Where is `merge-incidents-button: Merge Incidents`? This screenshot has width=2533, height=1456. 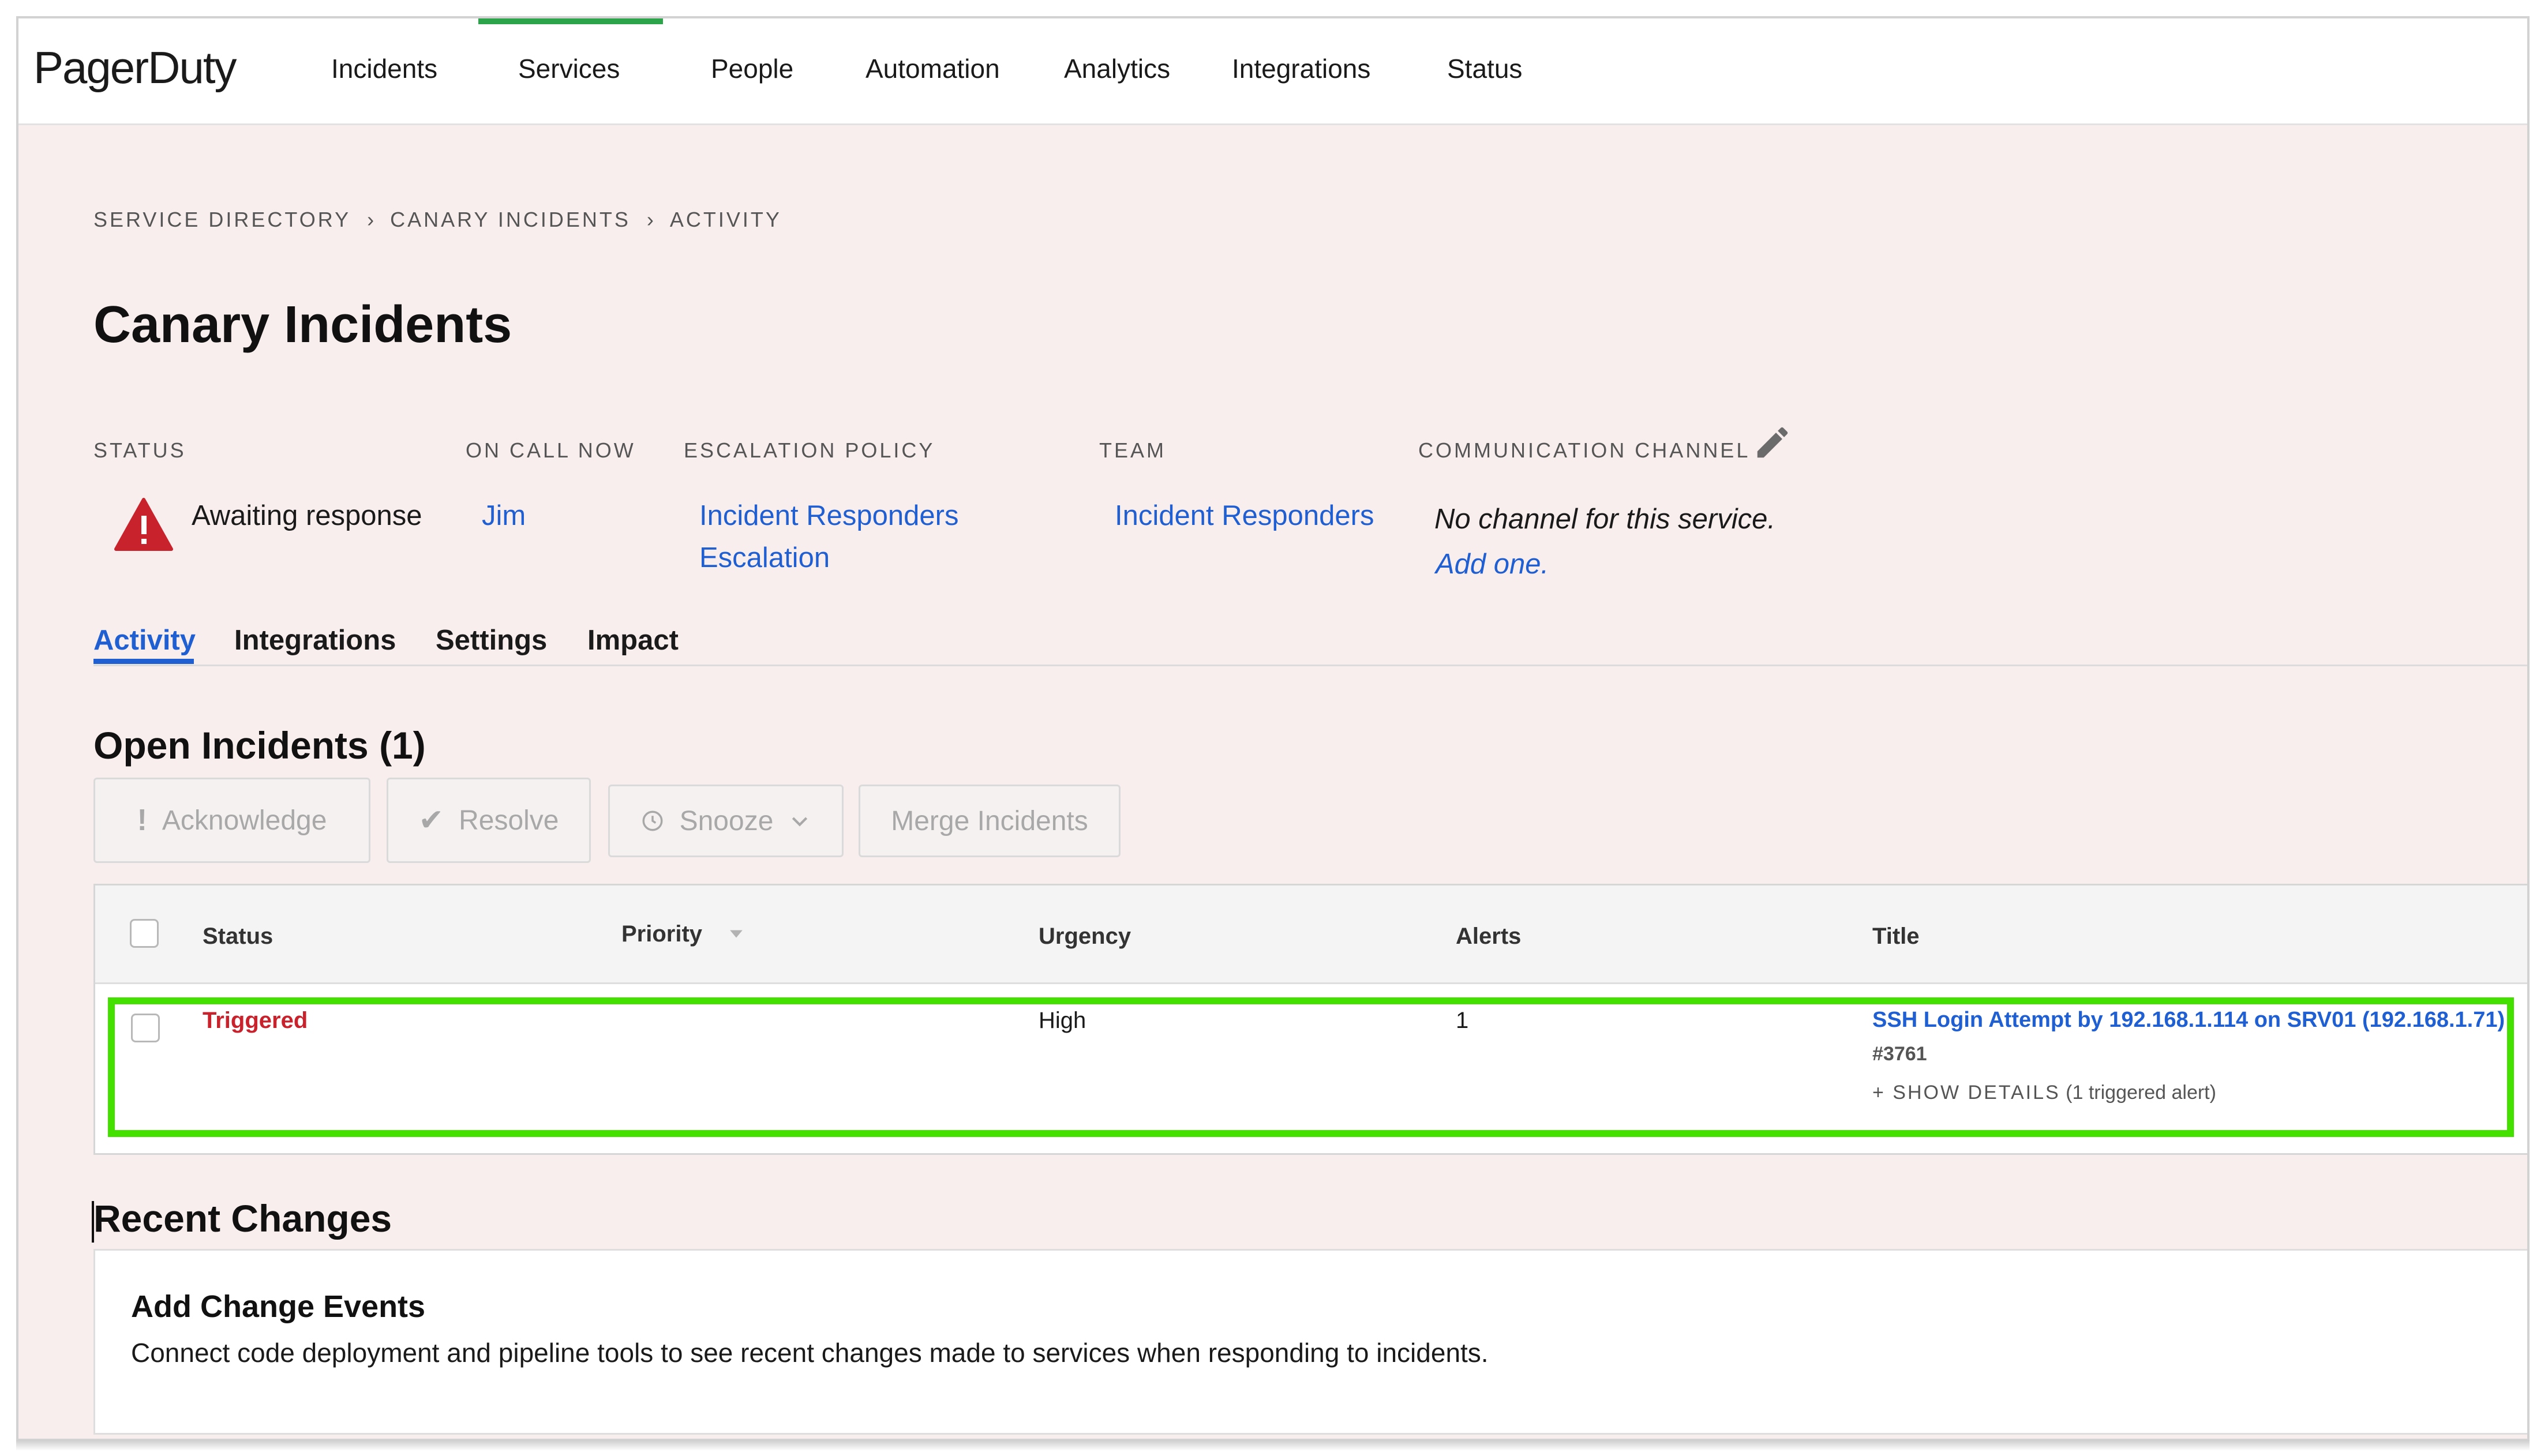 merge-incidents-button: Merge Incidents is located at coordinates (990, 821).